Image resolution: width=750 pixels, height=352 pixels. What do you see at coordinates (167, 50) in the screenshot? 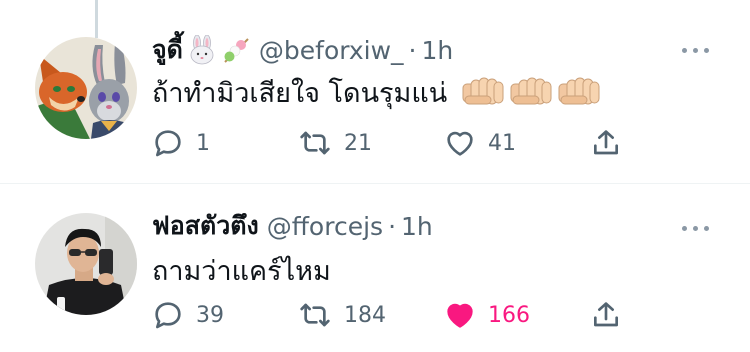
I see `display-name: จูดี้` at bounding box center [167, 50].